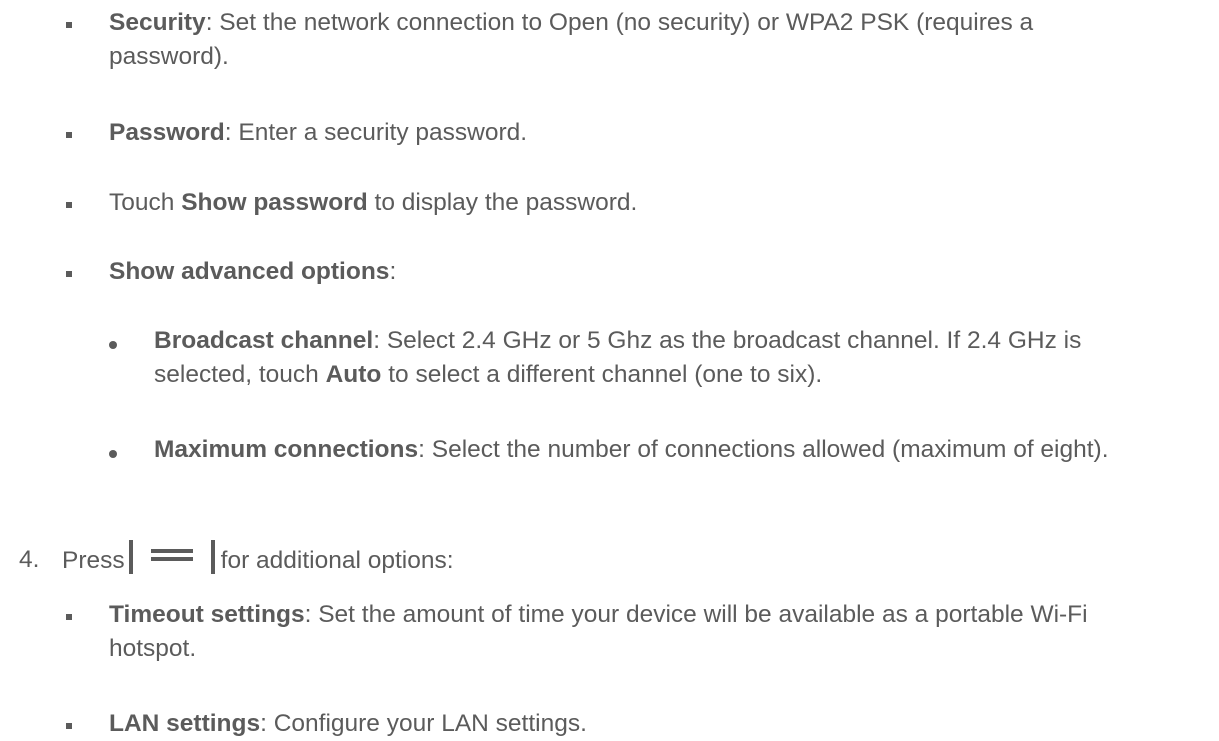  I want to click on menu-icon, so click(171, 557).